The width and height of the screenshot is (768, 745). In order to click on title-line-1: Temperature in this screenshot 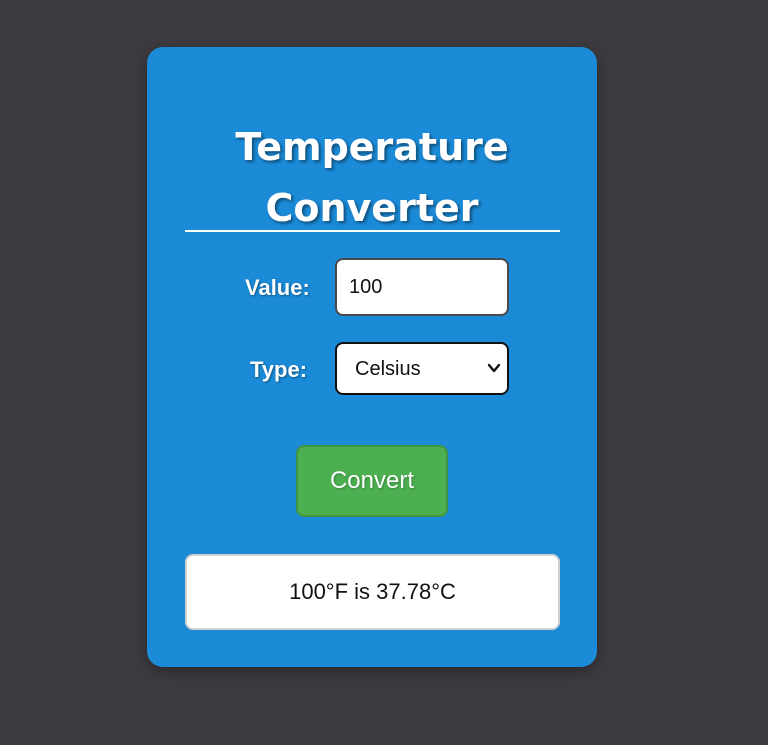, I will do `click(372, 147)`.